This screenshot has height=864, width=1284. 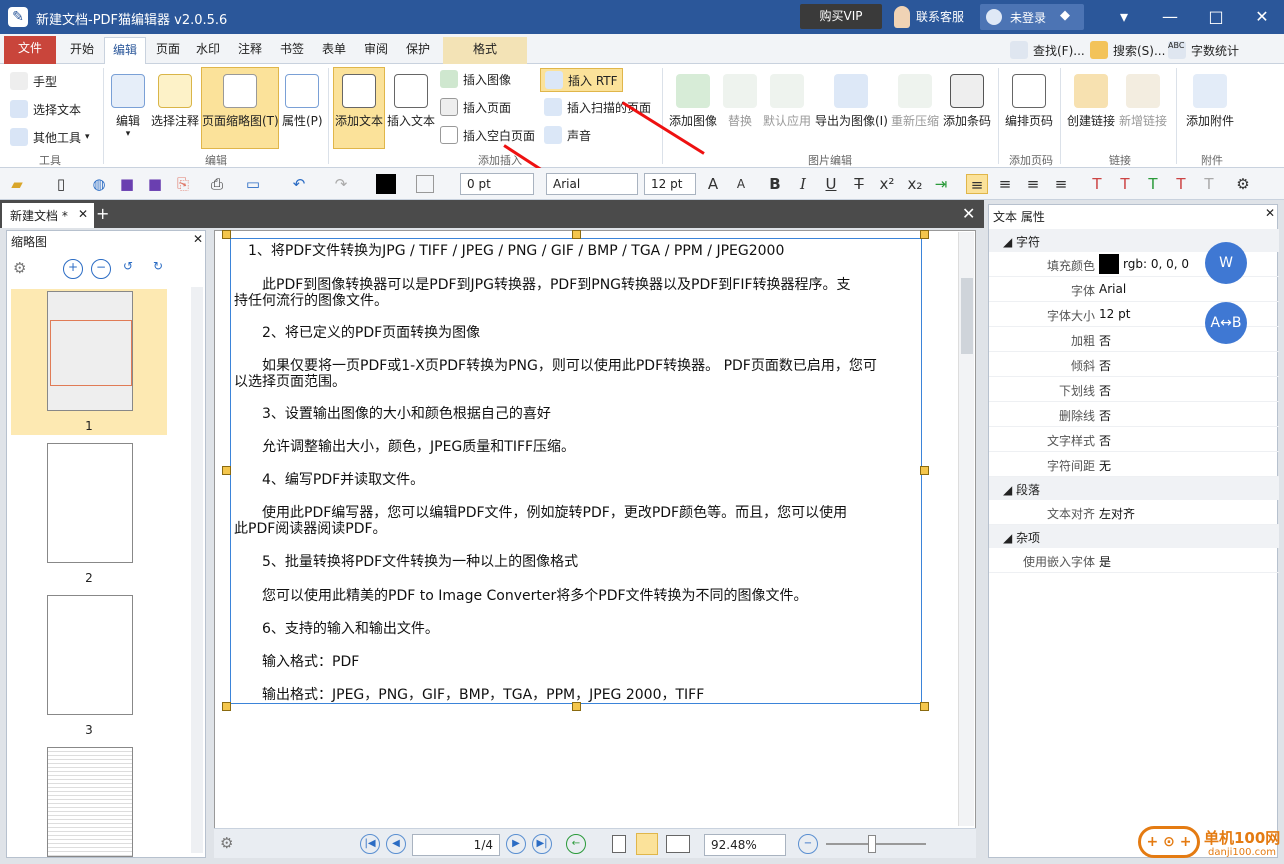 I want to click on tab-page: 页面, so click(x=168, y=50).